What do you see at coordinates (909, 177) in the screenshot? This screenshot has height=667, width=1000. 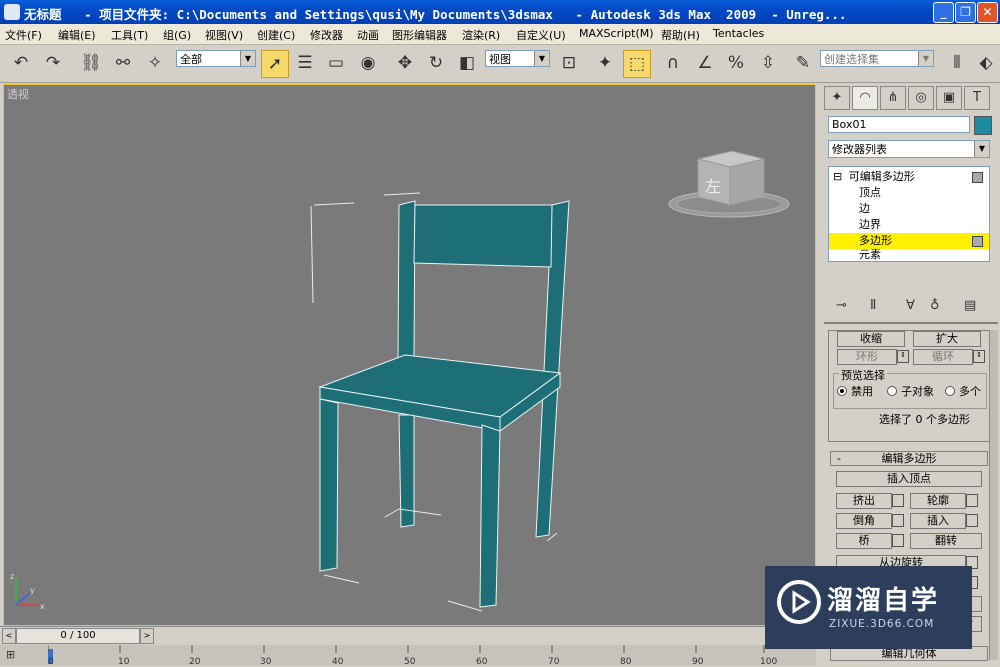 I see `stack-root-editable-poly: ⊟ 可编辑多边形` at bounding box center [909, 177].